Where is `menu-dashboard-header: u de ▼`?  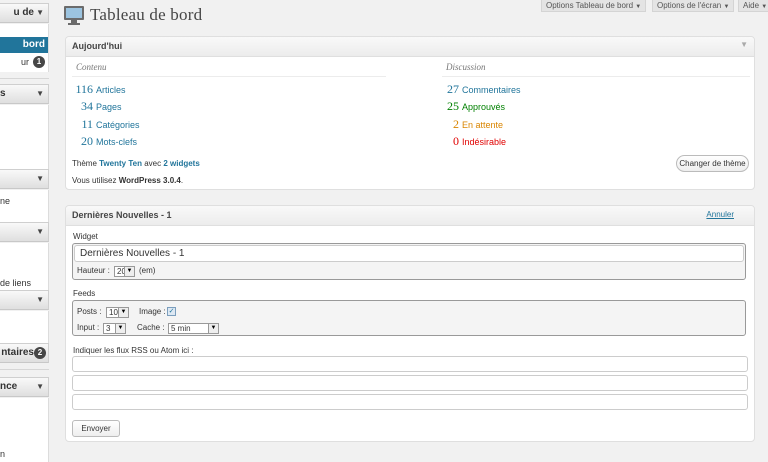 menu-dashboard-header: u de ▼ is located at coordinates (24, 13).